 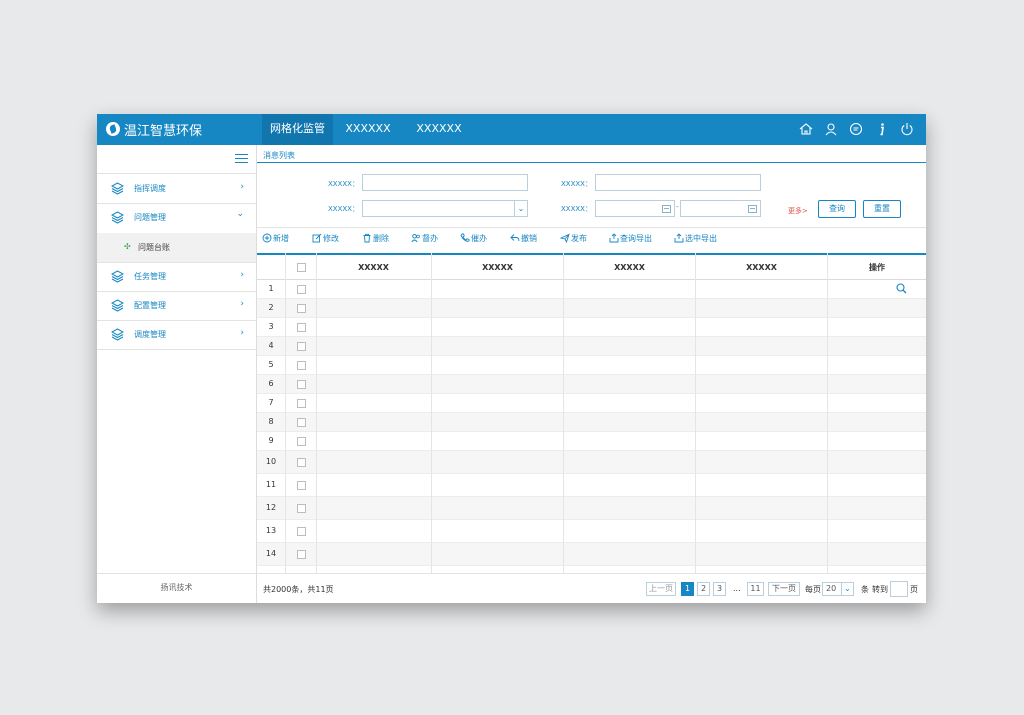 What do you see at coordinates (591, 289) in the screenshot?
I see `table-row: 1` at bounding box center [591, 289].